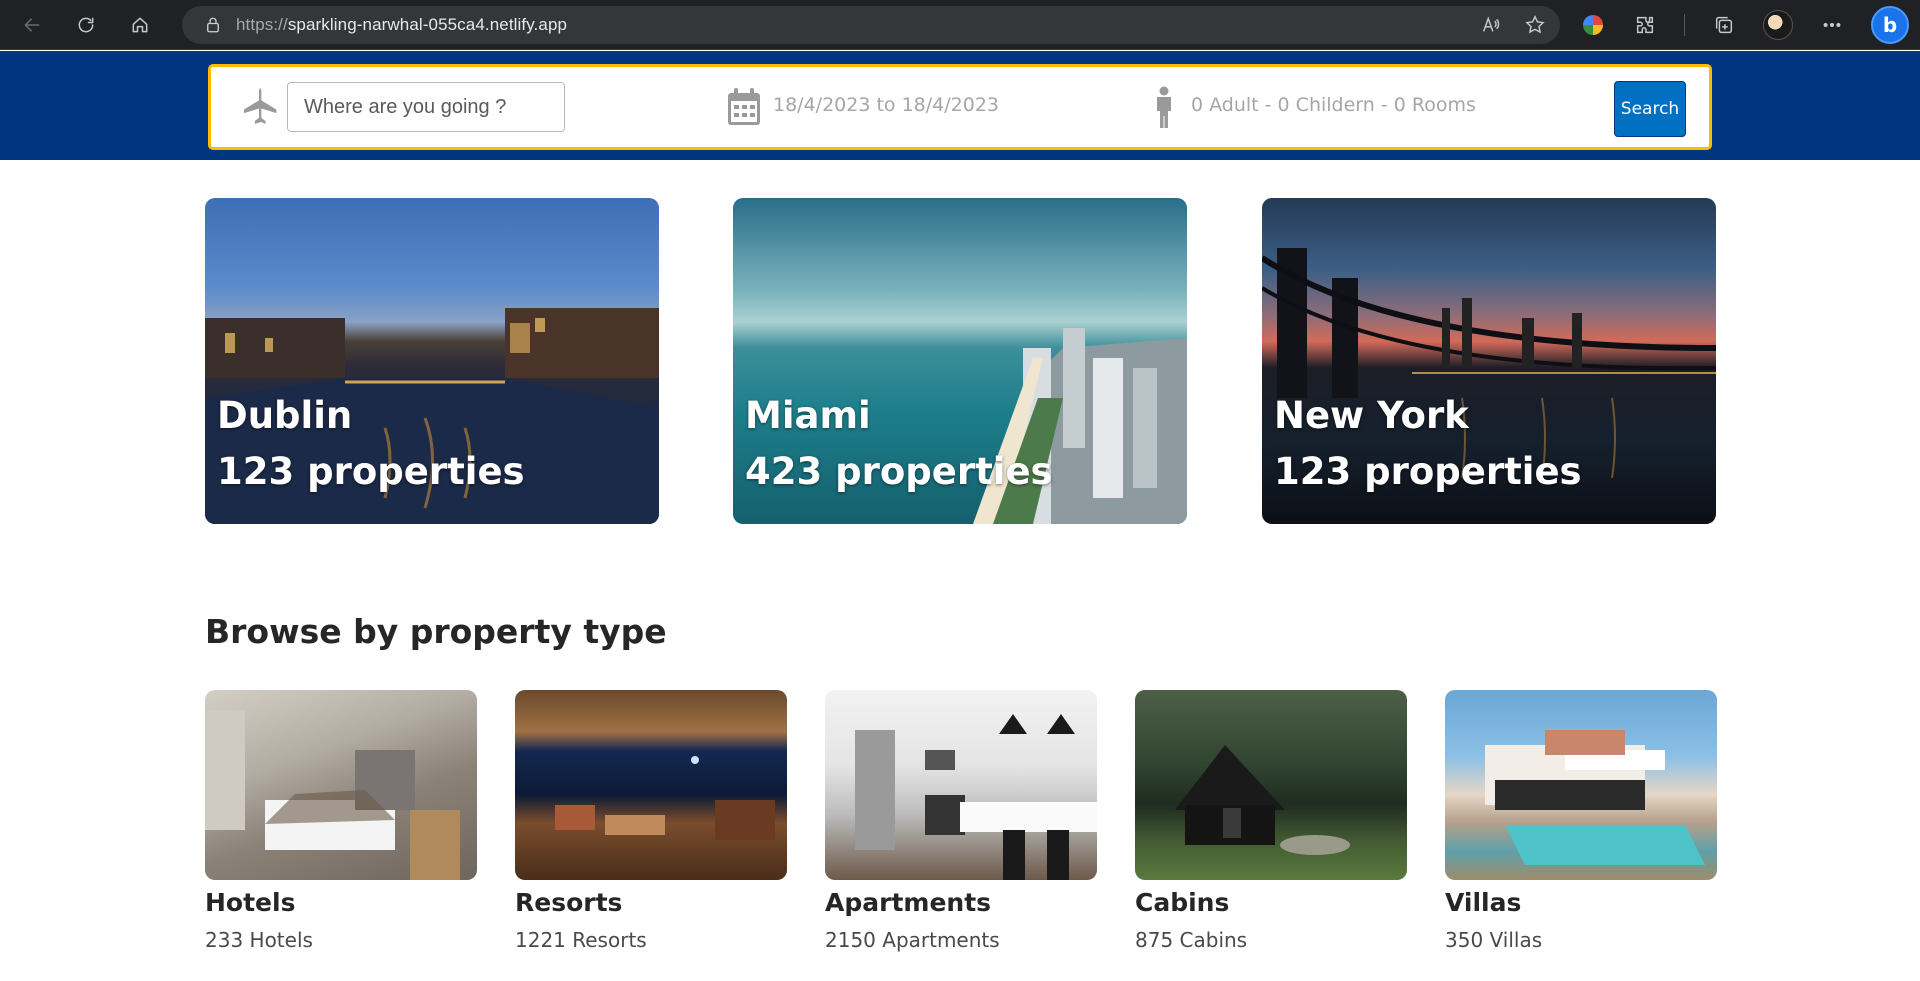 Image resolution: width=1920 pixels, height=981 pixels. Describe the element at coordinates (259, 940) in the screenshot. I see `property-type-count: 233 Hotels` at that location.